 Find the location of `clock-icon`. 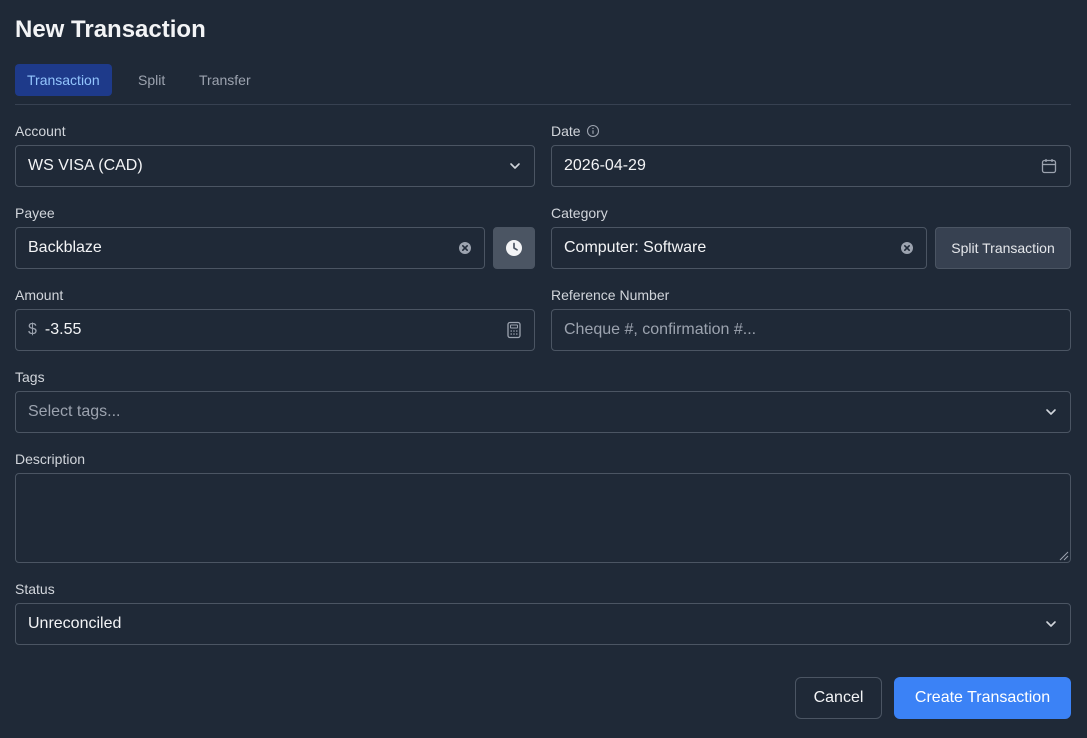

clock-icon is located at coordinates (514, 248).